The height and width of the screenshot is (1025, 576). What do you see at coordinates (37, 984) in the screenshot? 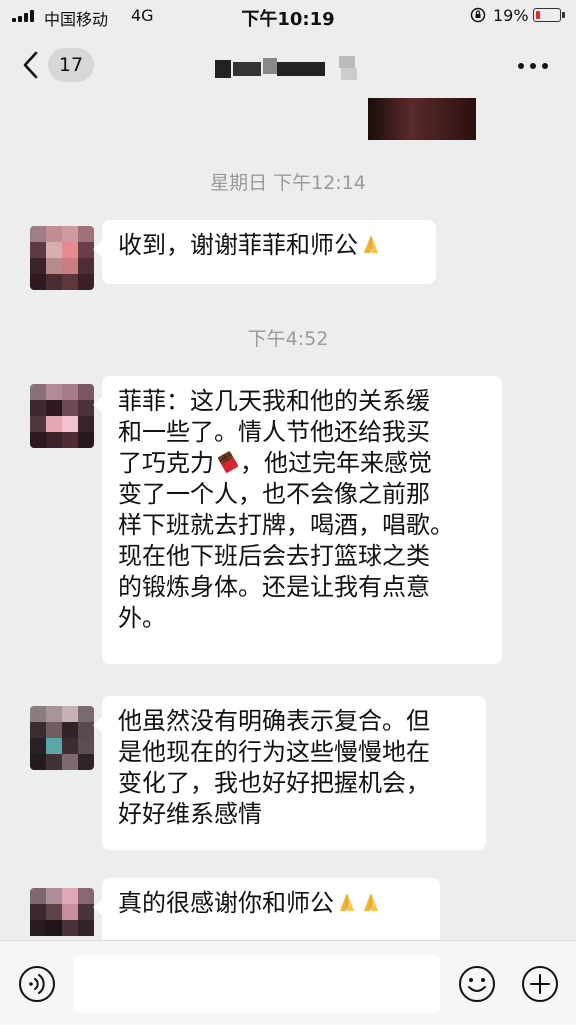
I see `voice-input-icon` at bounding box center [37, 984].